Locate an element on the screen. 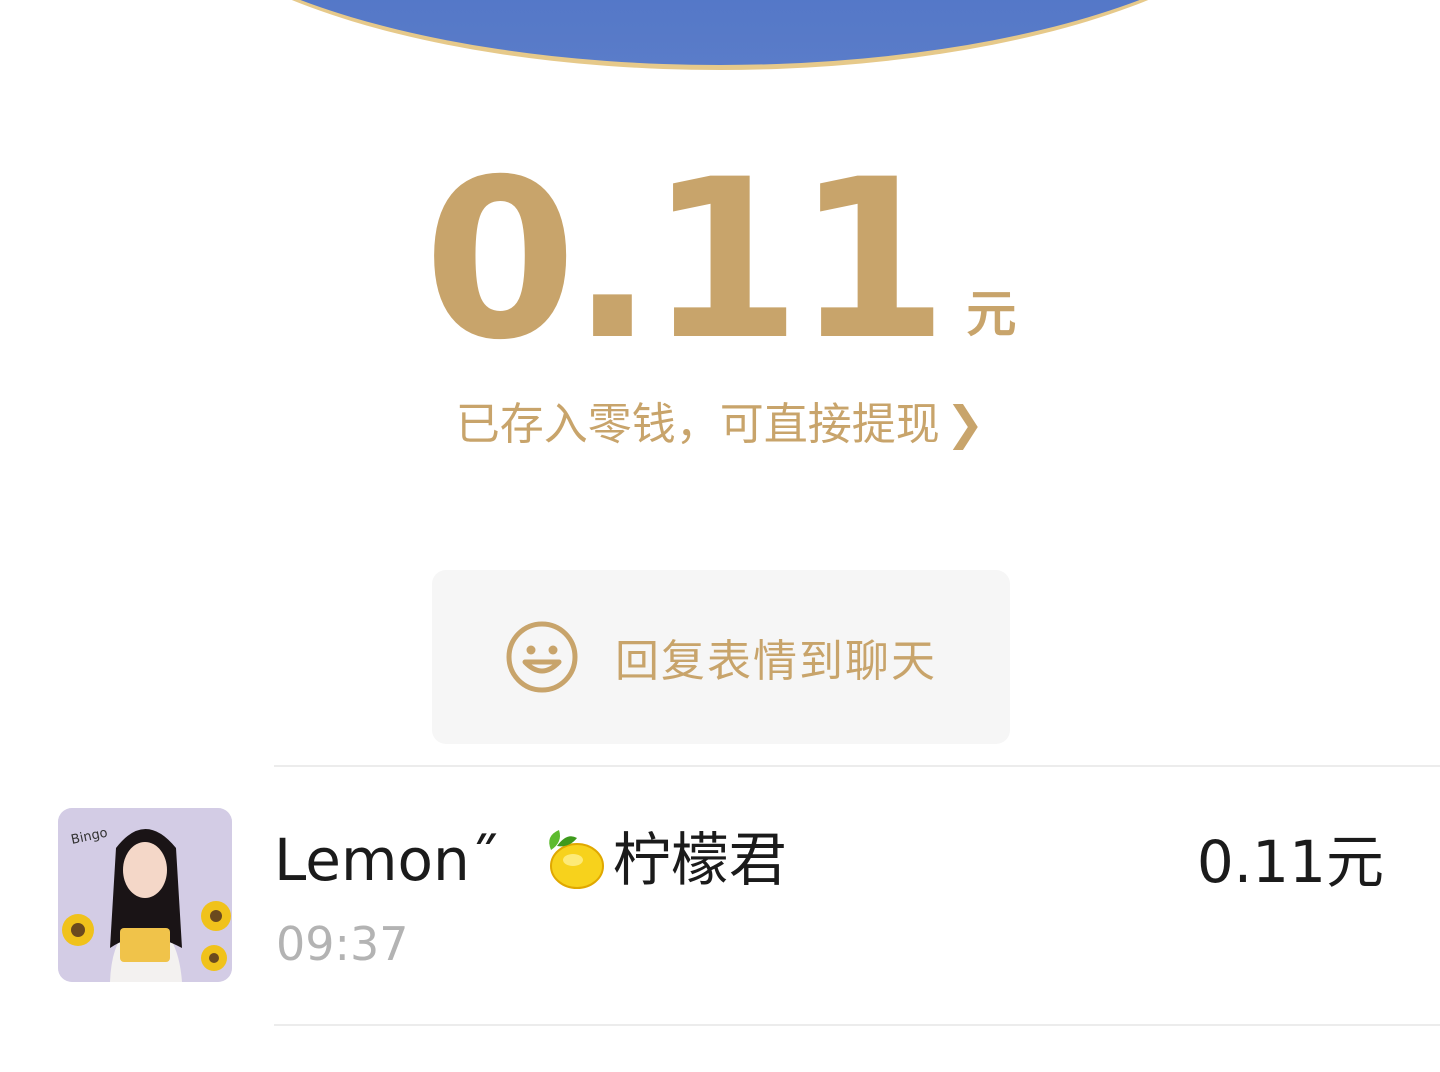 This screenshot has width=1440, height=1072. lemon-emoji-icon is located at coordinates (576, 859).